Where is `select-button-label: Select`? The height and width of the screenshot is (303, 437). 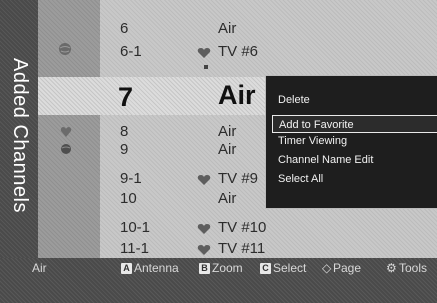 select-button-label: Select is located at coordinates (289, 268).